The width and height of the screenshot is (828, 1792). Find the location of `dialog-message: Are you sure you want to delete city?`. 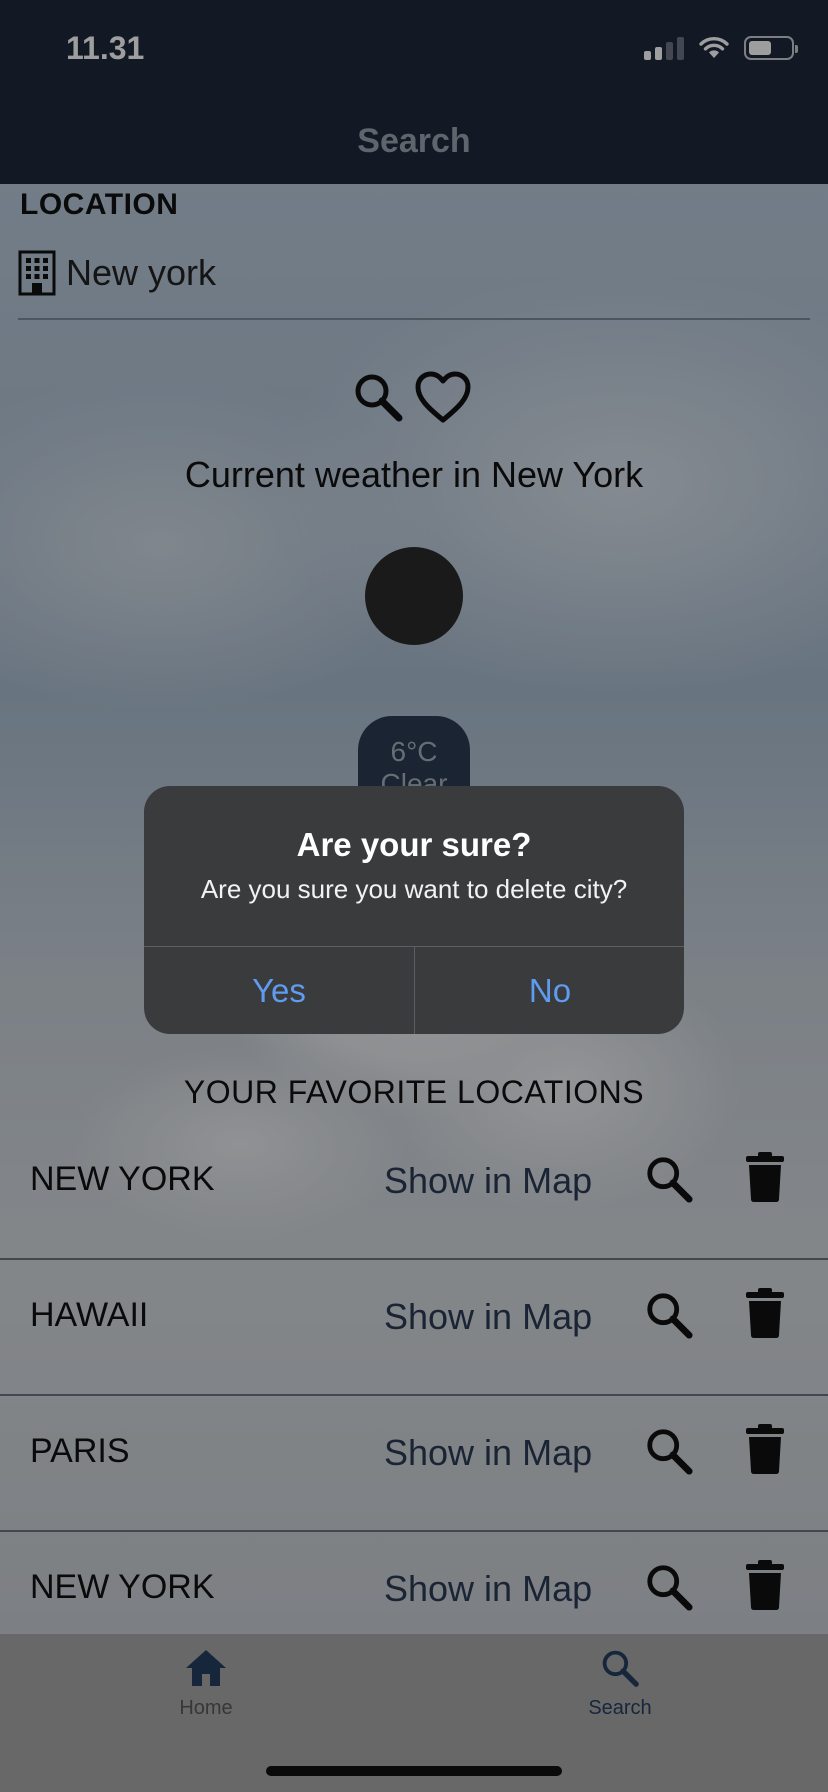

dialog-message: Are you sure you want to delete city? is located at coordinates (414, 889).